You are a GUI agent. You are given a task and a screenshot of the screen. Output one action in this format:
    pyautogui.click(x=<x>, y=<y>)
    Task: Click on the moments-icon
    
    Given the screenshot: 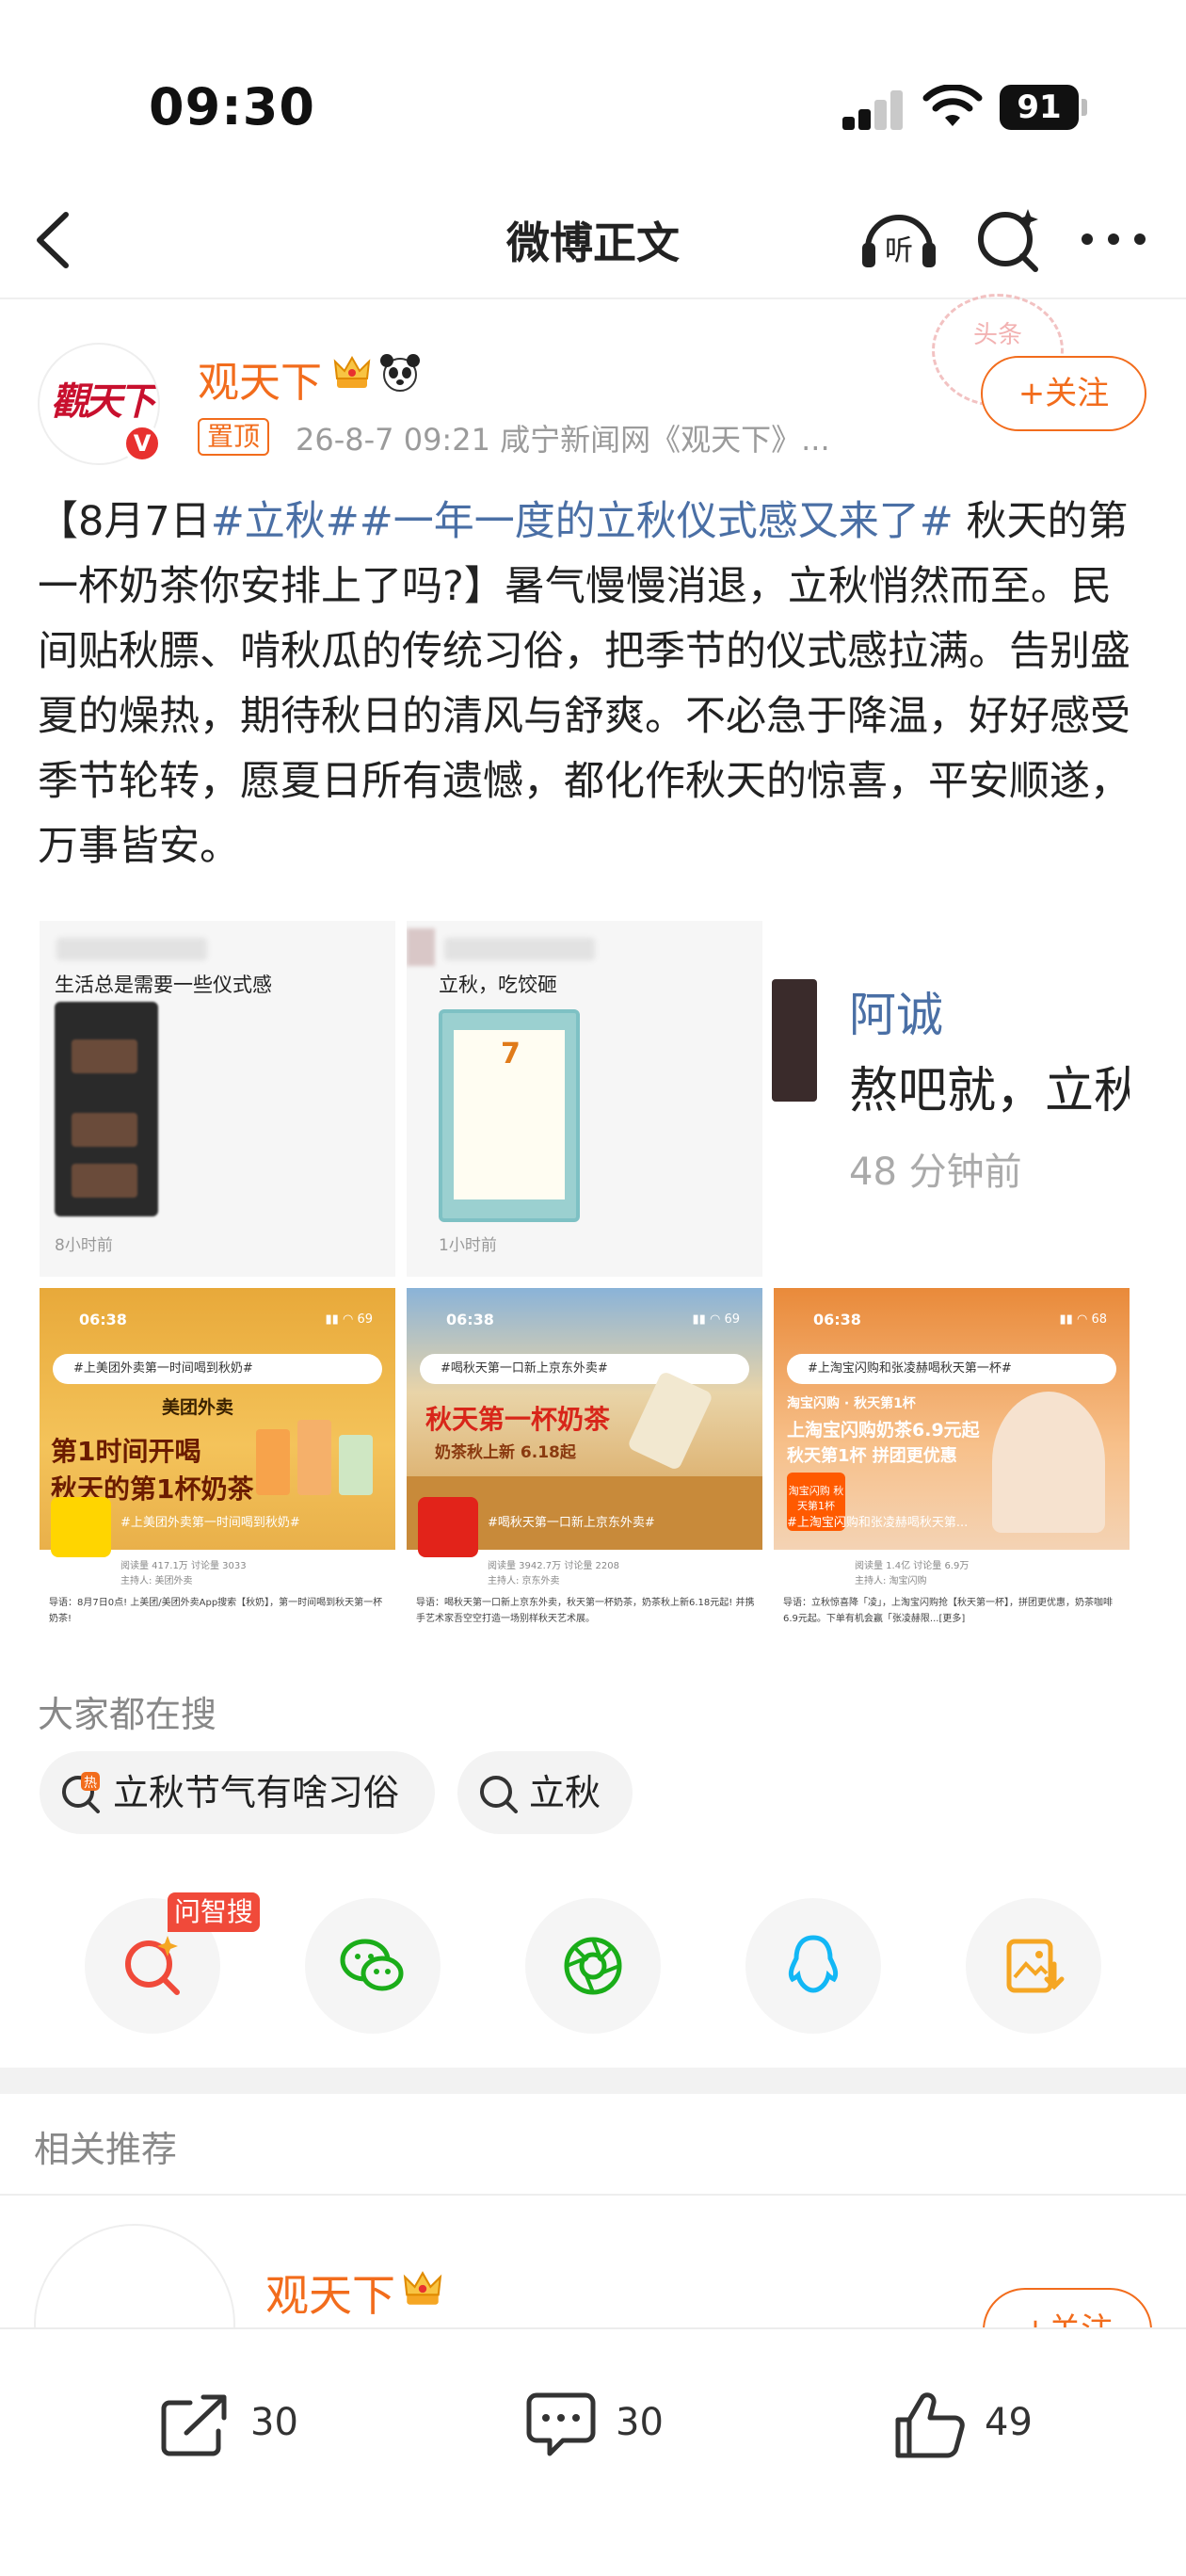 What is the action you would take?
    pyautogui.click(x=593, y=1966)
    